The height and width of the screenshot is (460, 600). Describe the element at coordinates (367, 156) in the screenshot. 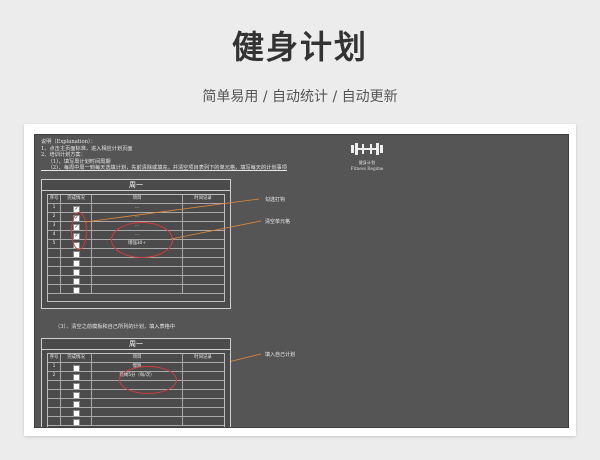

I see `logo: 健身计划 Fitness Regime` at that location.